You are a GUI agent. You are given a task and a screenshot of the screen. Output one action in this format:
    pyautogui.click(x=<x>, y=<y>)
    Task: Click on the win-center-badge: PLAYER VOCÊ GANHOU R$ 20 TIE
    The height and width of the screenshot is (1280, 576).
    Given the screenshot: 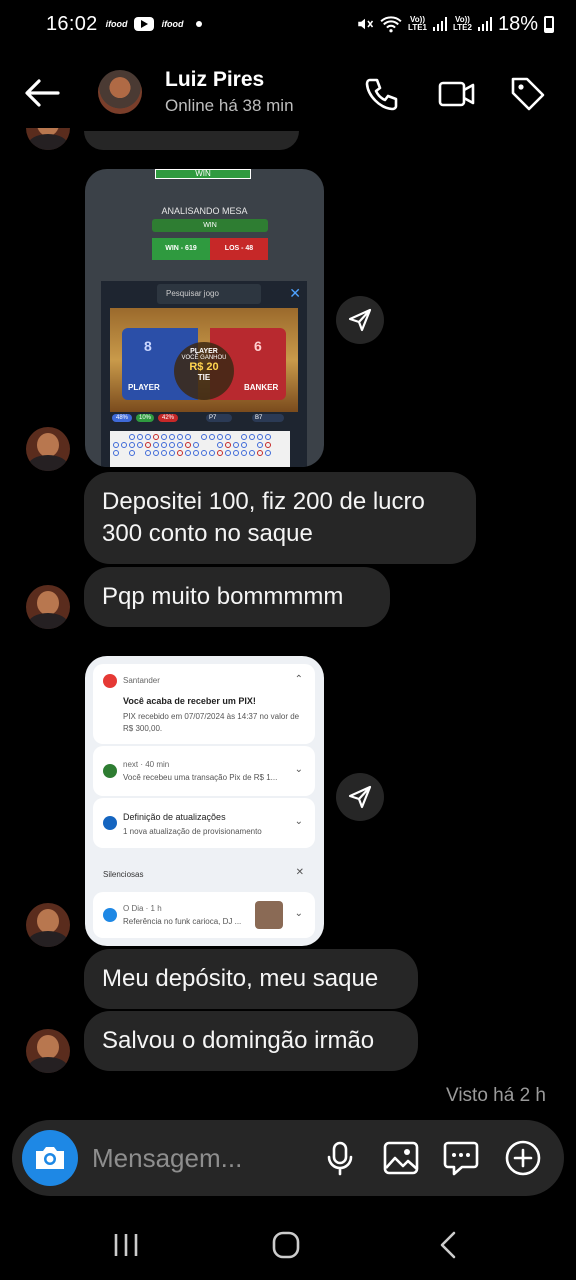 What is the action you would take?
    pyautogui.click(x=204, y=371)
    